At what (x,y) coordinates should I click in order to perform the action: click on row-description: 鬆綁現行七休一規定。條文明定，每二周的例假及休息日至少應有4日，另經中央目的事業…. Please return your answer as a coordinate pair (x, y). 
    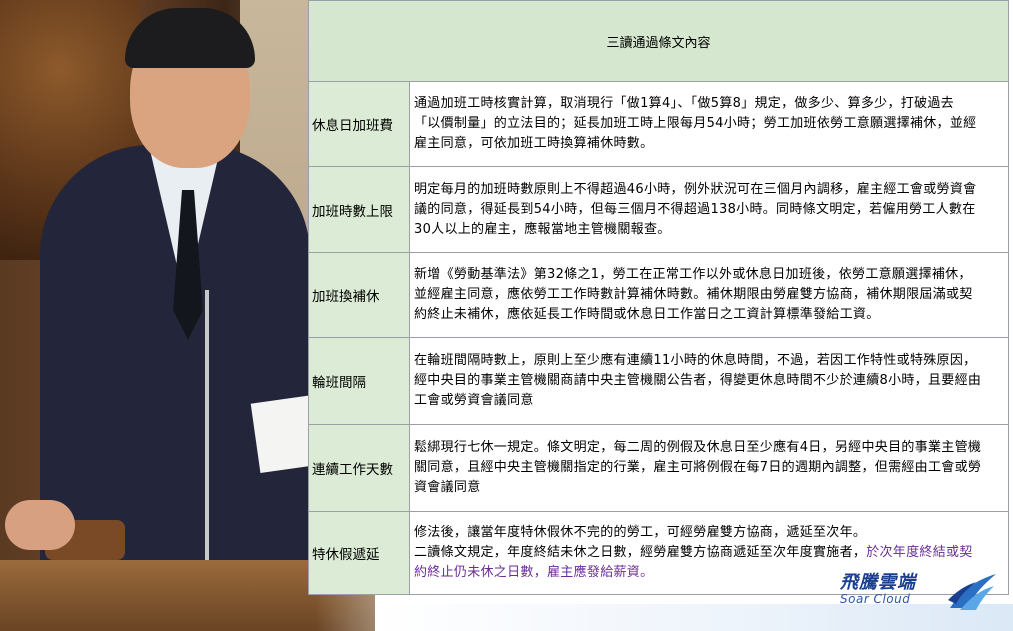
    Looking at the image, I should click on (709, 468).